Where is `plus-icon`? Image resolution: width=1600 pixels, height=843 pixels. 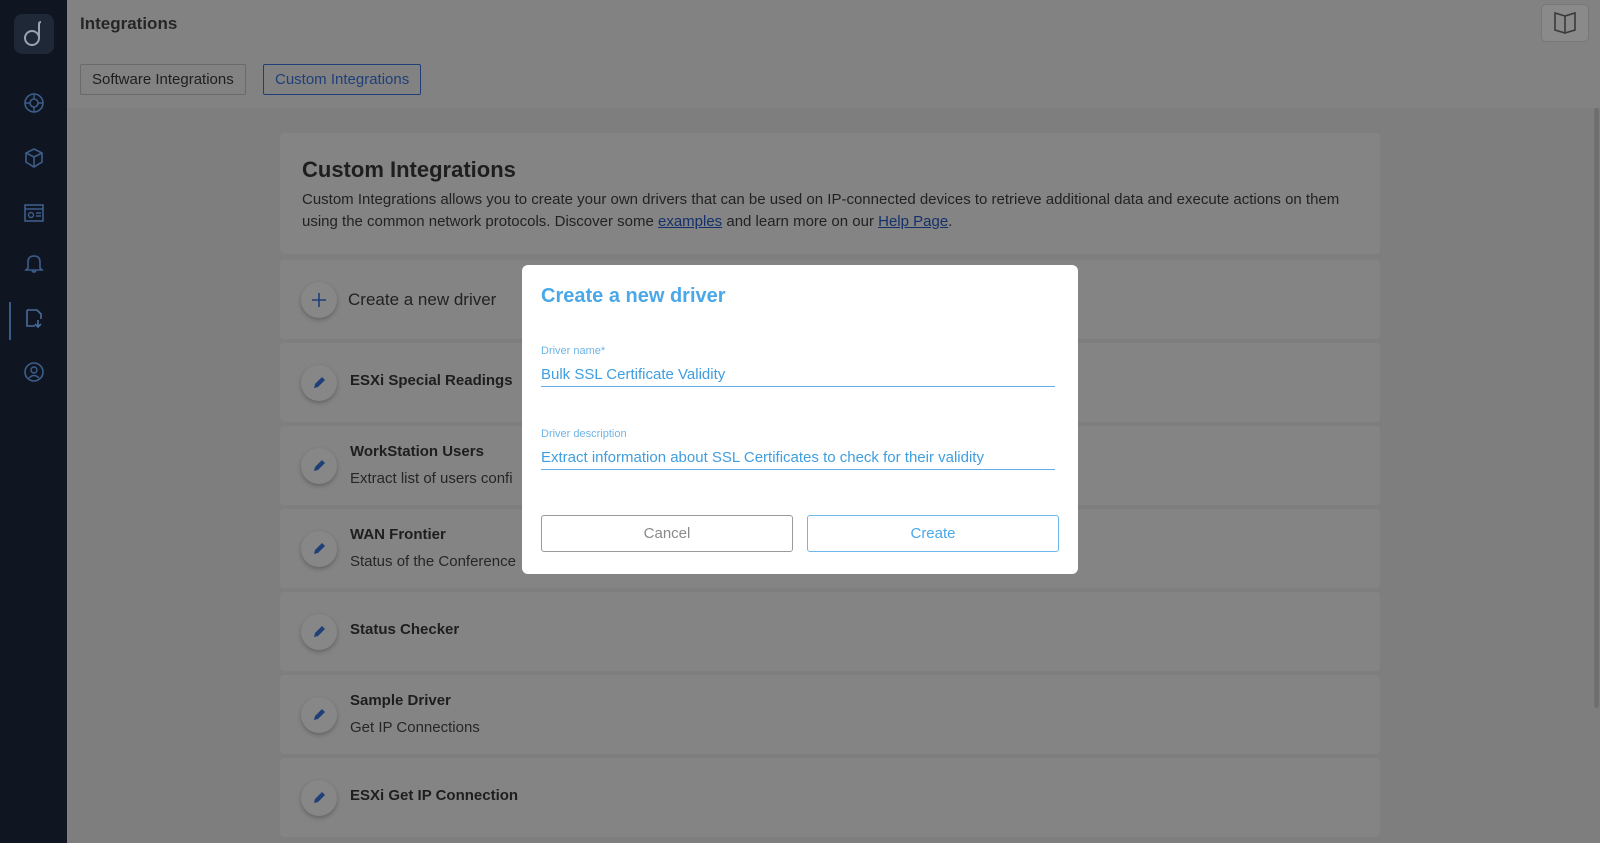
plus-icon is located at coordinates (319, 299).